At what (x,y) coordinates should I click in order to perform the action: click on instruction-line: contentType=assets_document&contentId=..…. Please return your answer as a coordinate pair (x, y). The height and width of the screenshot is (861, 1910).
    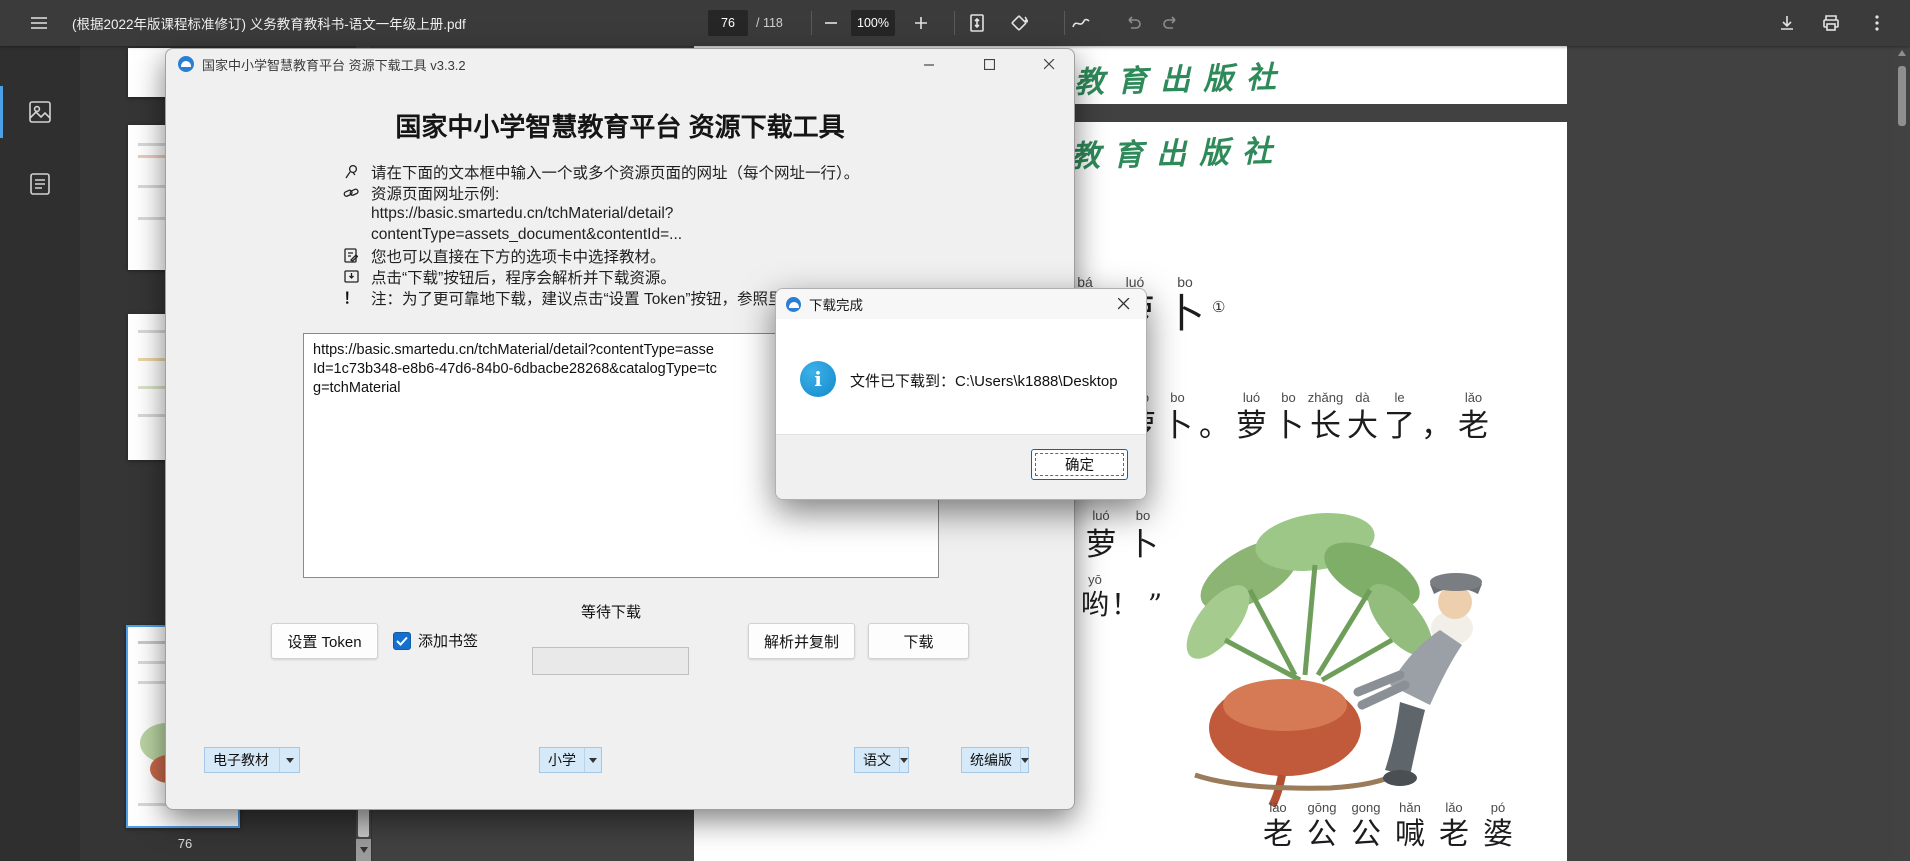
    Looking at the image, I should click on (527, 234).